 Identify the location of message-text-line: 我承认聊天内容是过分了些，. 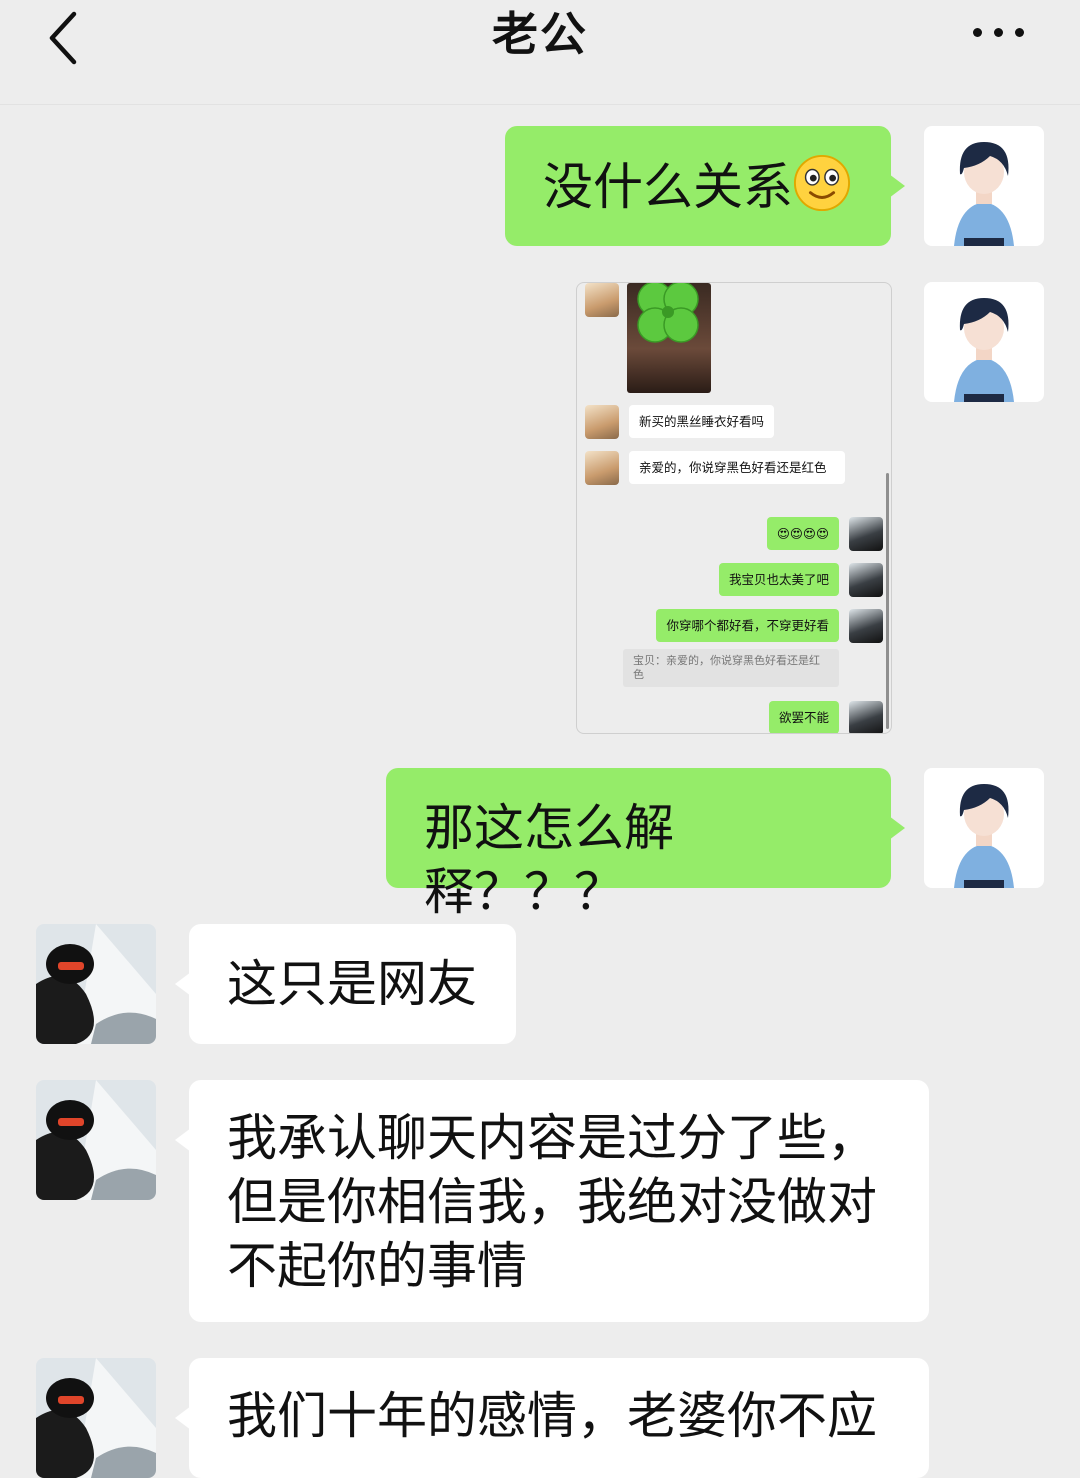
(552, 1138).